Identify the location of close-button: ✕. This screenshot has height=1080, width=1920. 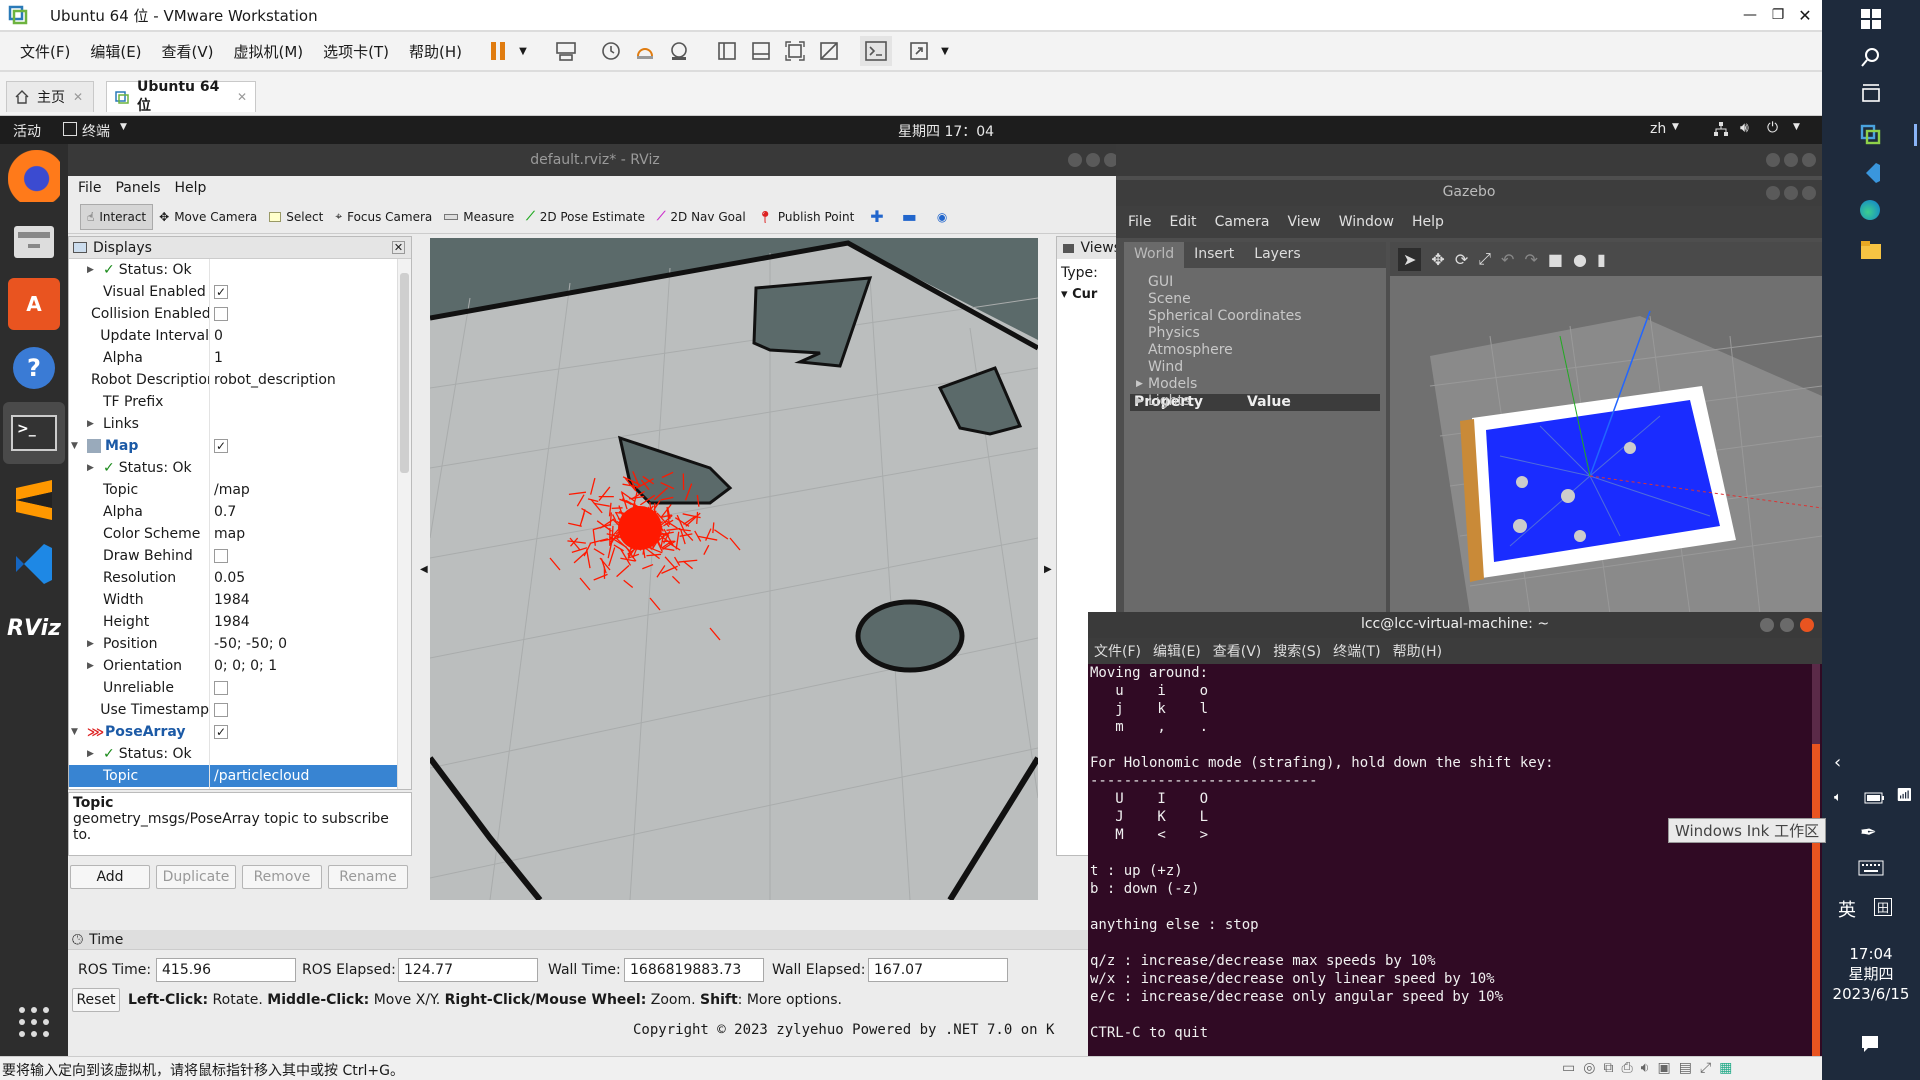
(1805, 15).